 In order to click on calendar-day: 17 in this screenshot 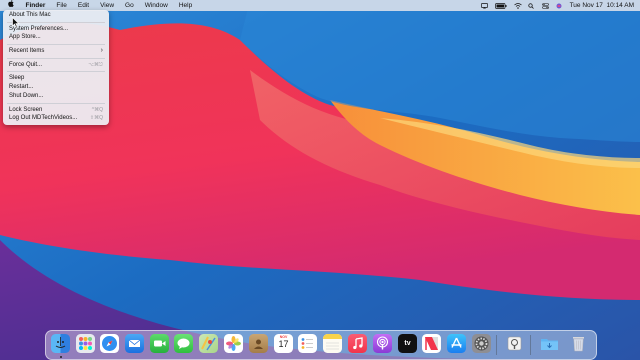, I will do `click(283, 344)`.